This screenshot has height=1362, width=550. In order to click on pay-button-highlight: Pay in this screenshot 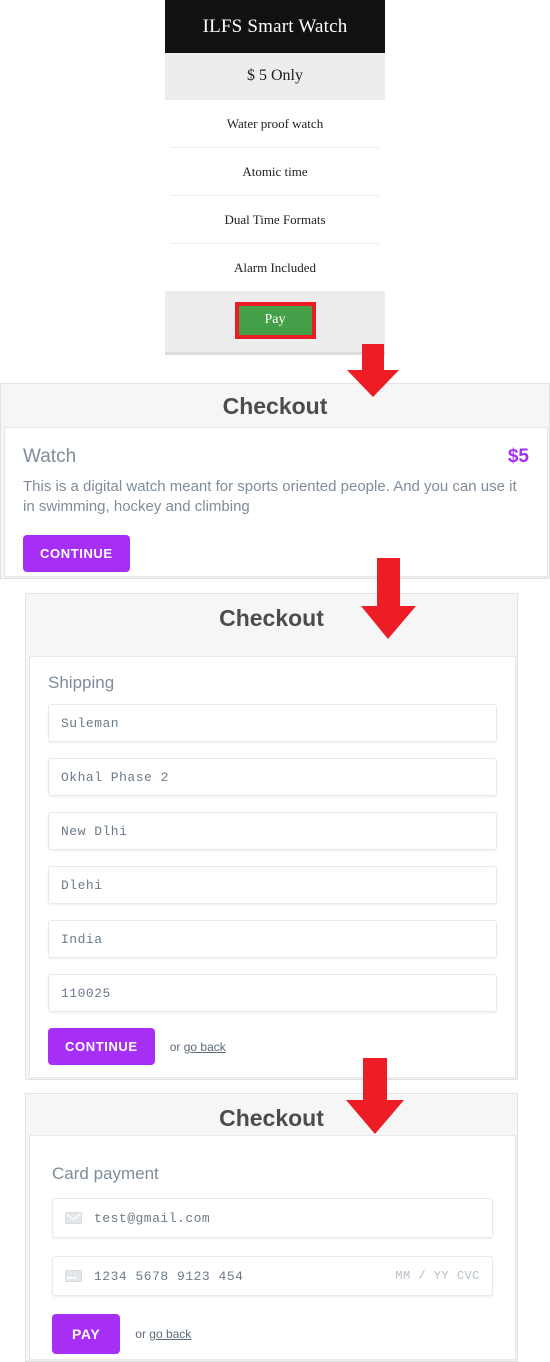, I will do `click(275, 320)`.